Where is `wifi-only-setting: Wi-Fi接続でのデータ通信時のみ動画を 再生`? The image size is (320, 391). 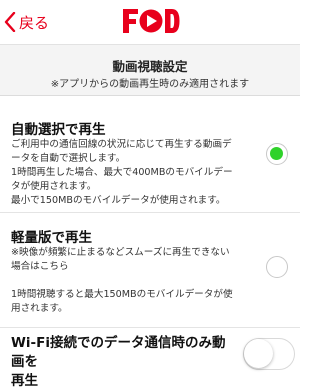
wifi-only-setting: Wi-Fi接続でのデータ通信時のみ動画を 再生 is located at coordinates (150, 361).